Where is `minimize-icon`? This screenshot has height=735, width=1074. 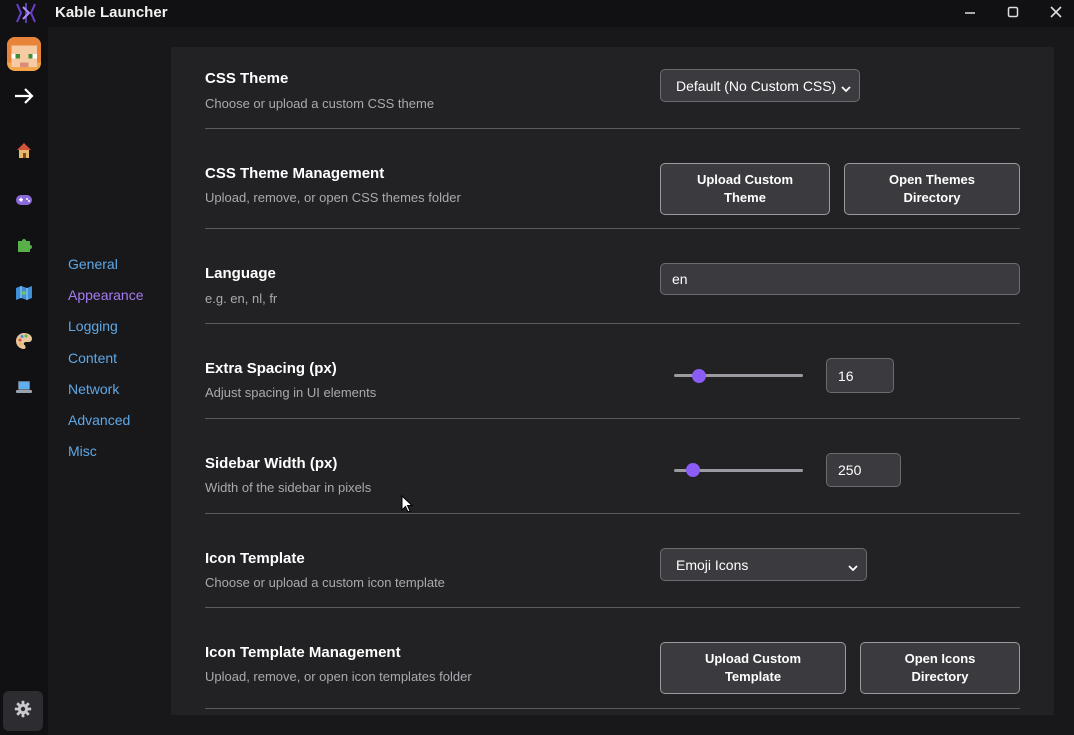 minimize-icon is located at coordinates (970, 14).